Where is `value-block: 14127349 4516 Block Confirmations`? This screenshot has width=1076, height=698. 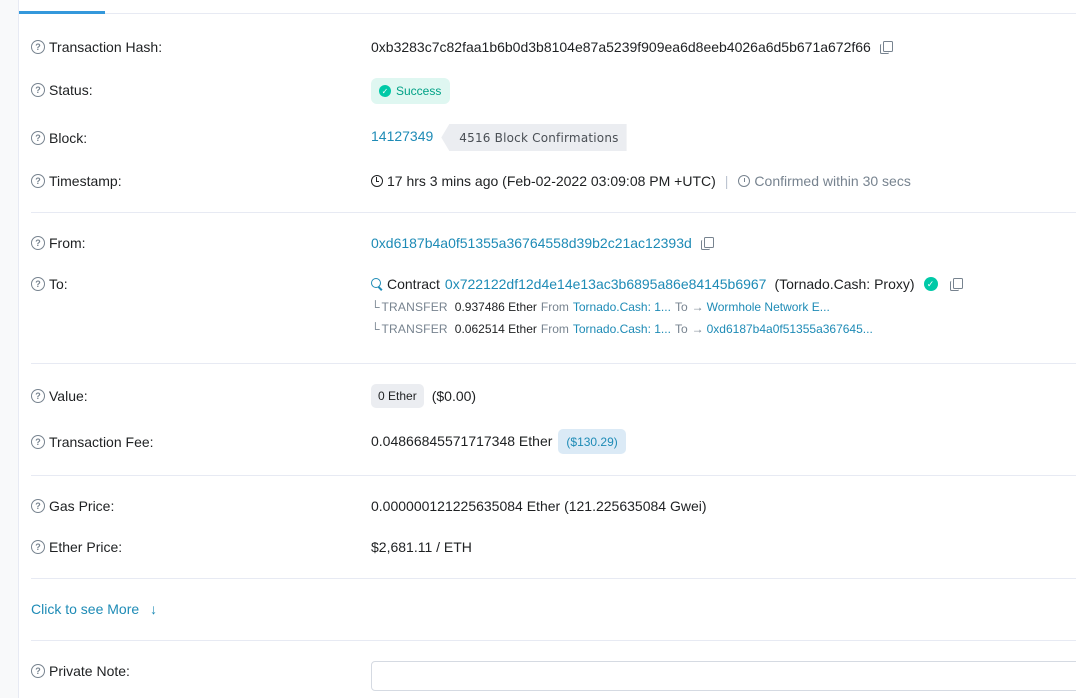
value-block: 14127349 4516 Block Confirmations is located at coordinates (499, 137).